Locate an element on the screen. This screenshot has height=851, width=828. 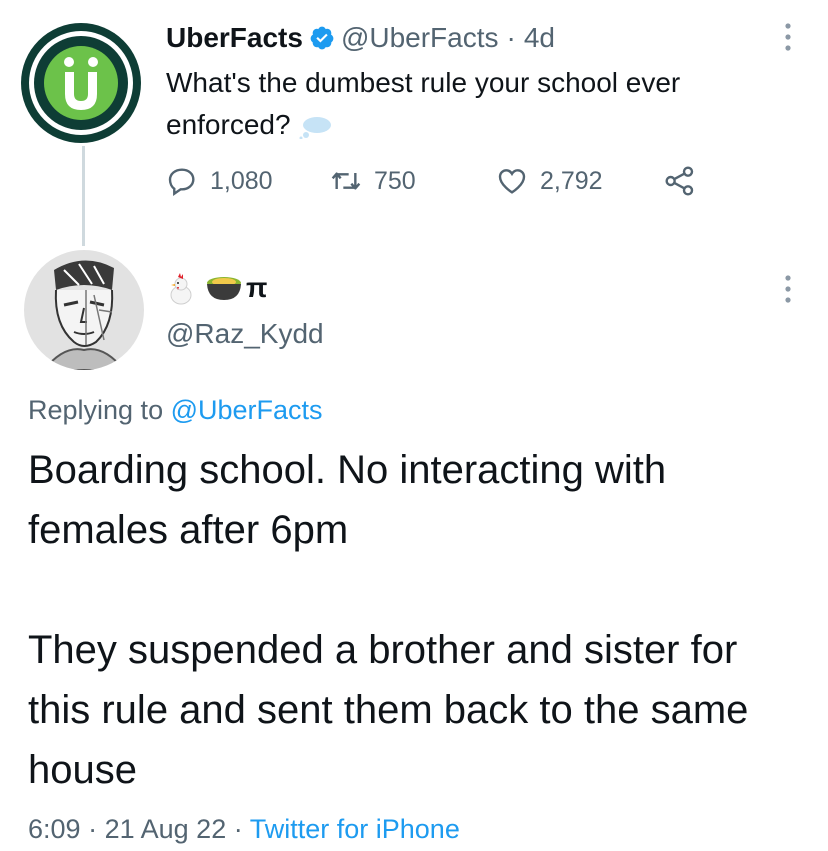
replying-to-line: Replying to @UberFacts is located at coordinates (175, 410).